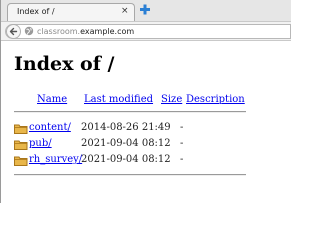  Describe the element at coordinates (130, 112) in the screenshot. I see `divider-top` at that location.